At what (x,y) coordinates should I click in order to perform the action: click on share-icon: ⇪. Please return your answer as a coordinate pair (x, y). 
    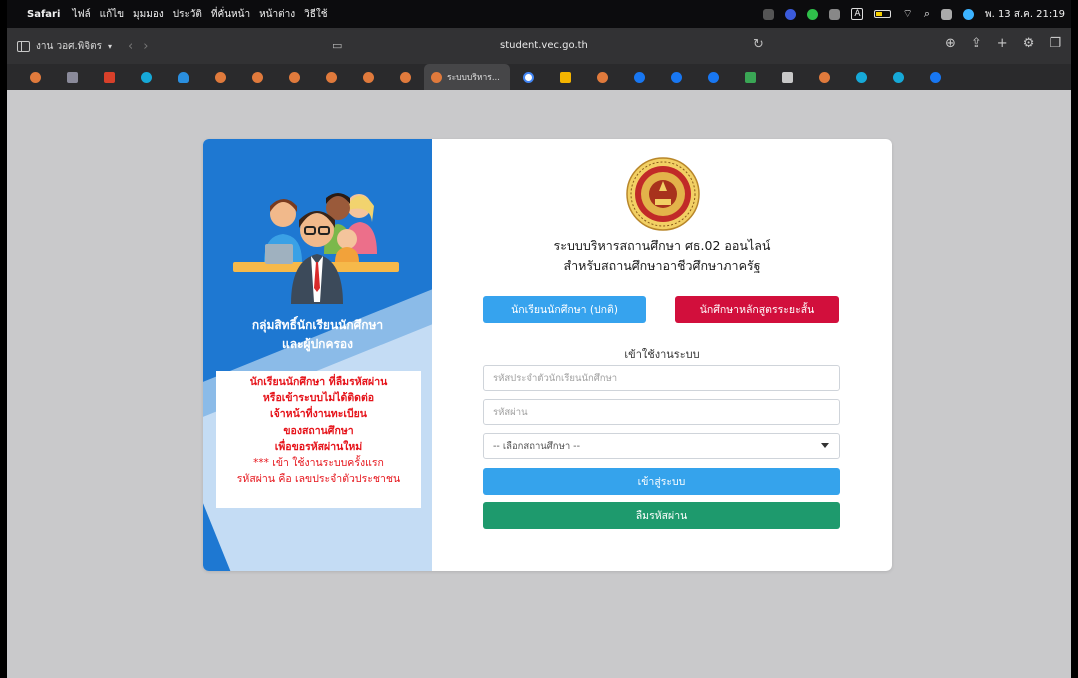
    Looking at the image, I should click on (976, 43).